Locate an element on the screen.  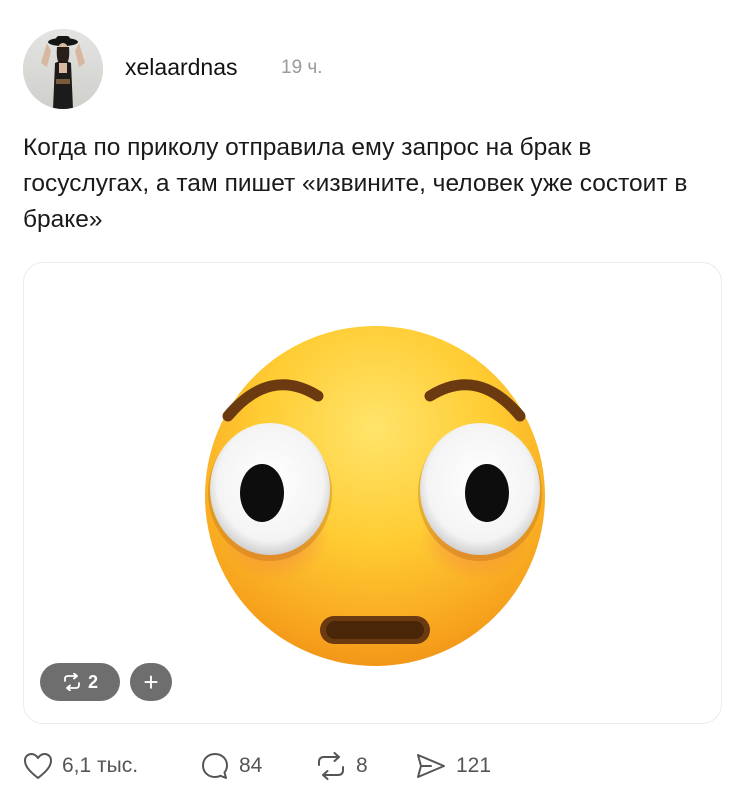
send-icon is located at coordinates (431, 766).